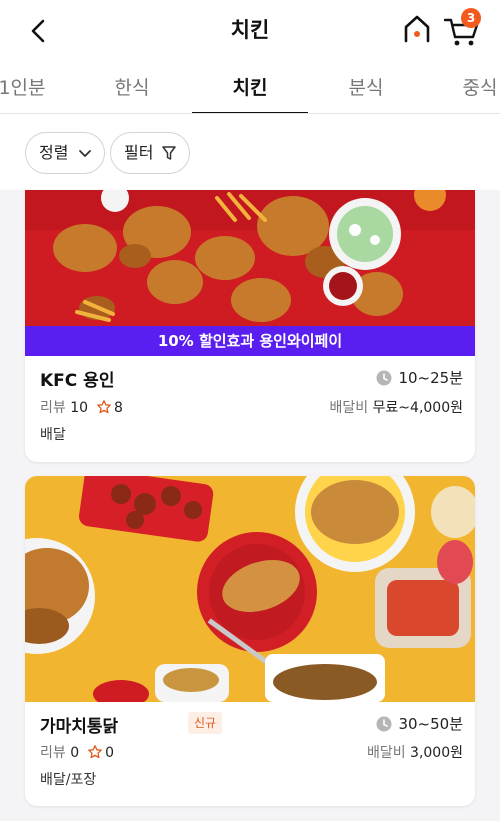 This screenshot has width=500, height=821. I want to click on fee-value: 3,000원, so click(436, 753).